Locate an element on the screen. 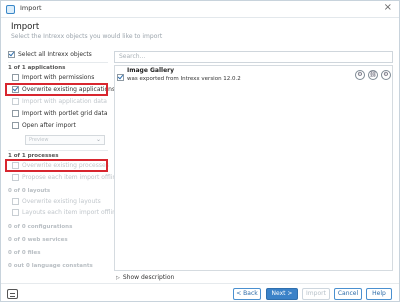 The width and height of the screenshot is (400, 302). item-name: Image Gallery is located at coordinates (151, 70).